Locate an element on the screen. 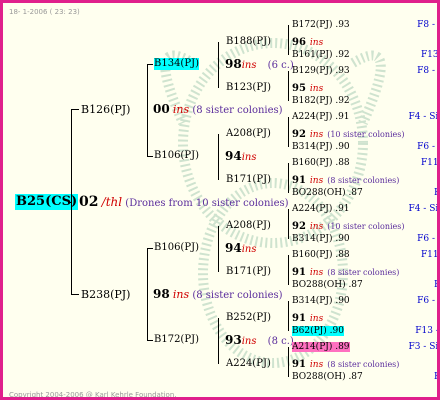 The width and height of the screenshot is (440, 400). gen3-node: A224(PJ) is located at coordinates (248, 364).